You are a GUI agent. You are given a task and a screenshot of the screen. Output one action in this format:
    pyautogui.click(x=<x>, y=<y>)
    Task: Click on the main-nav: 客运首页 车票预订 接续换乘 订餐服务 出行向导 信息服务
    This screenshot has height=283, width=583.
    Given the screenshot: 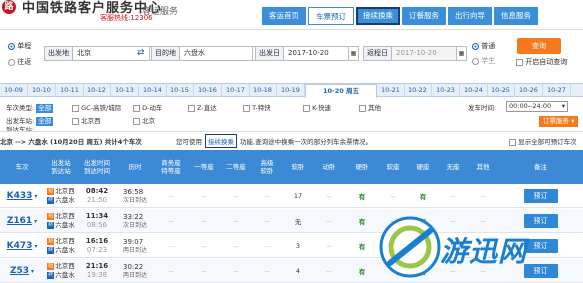 What is the action you would take?
    pyautogui.click(x=401, y=16)
    